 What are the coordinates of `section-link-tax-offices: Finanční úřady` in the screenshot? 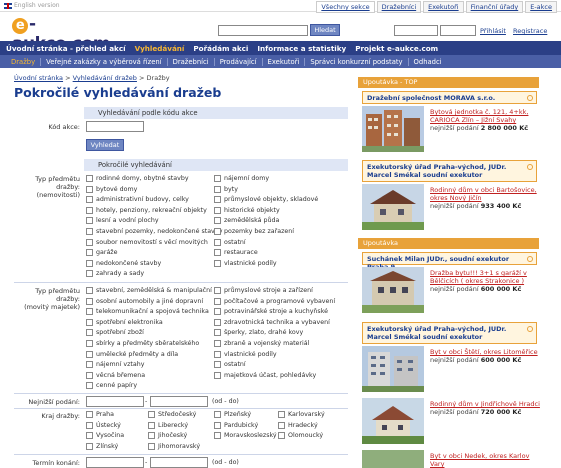 It's located at (494, 7).